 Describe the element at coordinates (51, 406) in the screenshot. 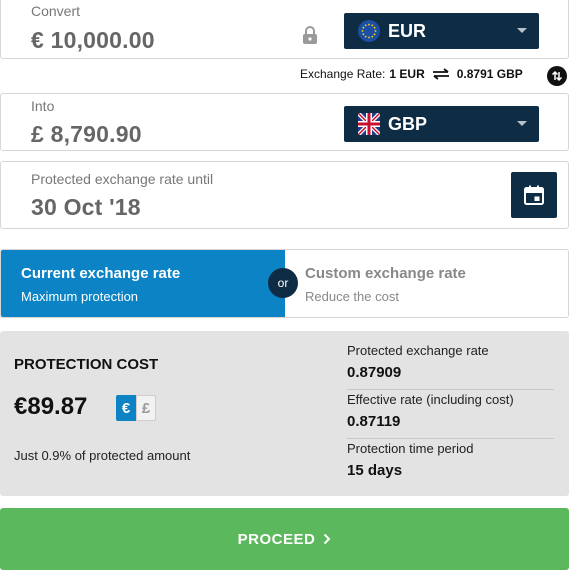

I see `protection-cost-amount: €89.87` at that location.